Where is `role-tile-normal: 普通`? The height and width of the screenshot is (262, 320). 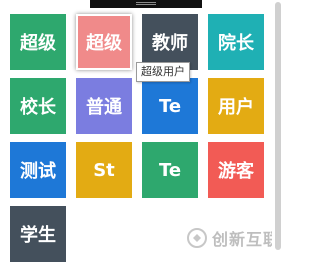
role-tile-normal: 普通 is located at coordinates (104, 106).